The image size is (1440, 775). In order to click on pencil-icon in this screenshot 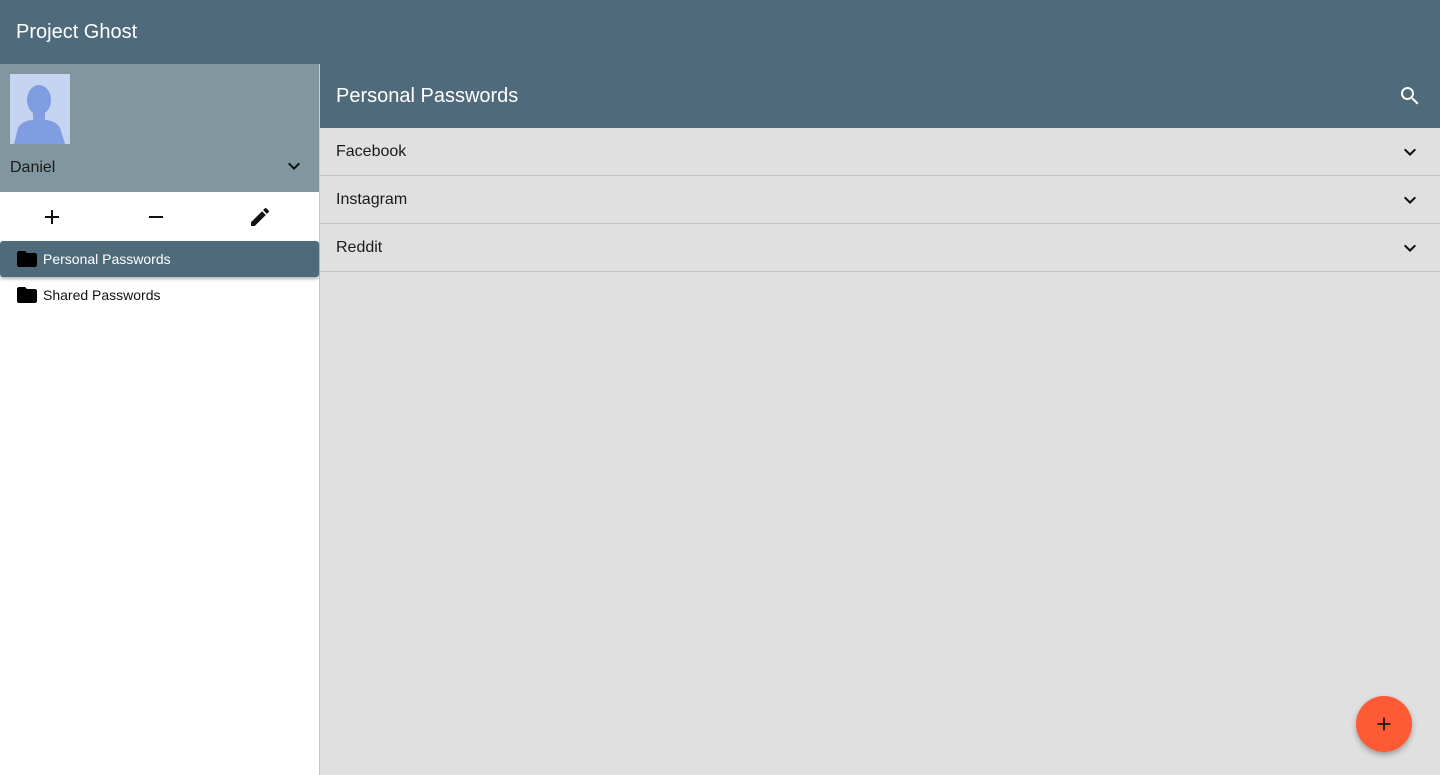, I will do `click(260, 216)`.